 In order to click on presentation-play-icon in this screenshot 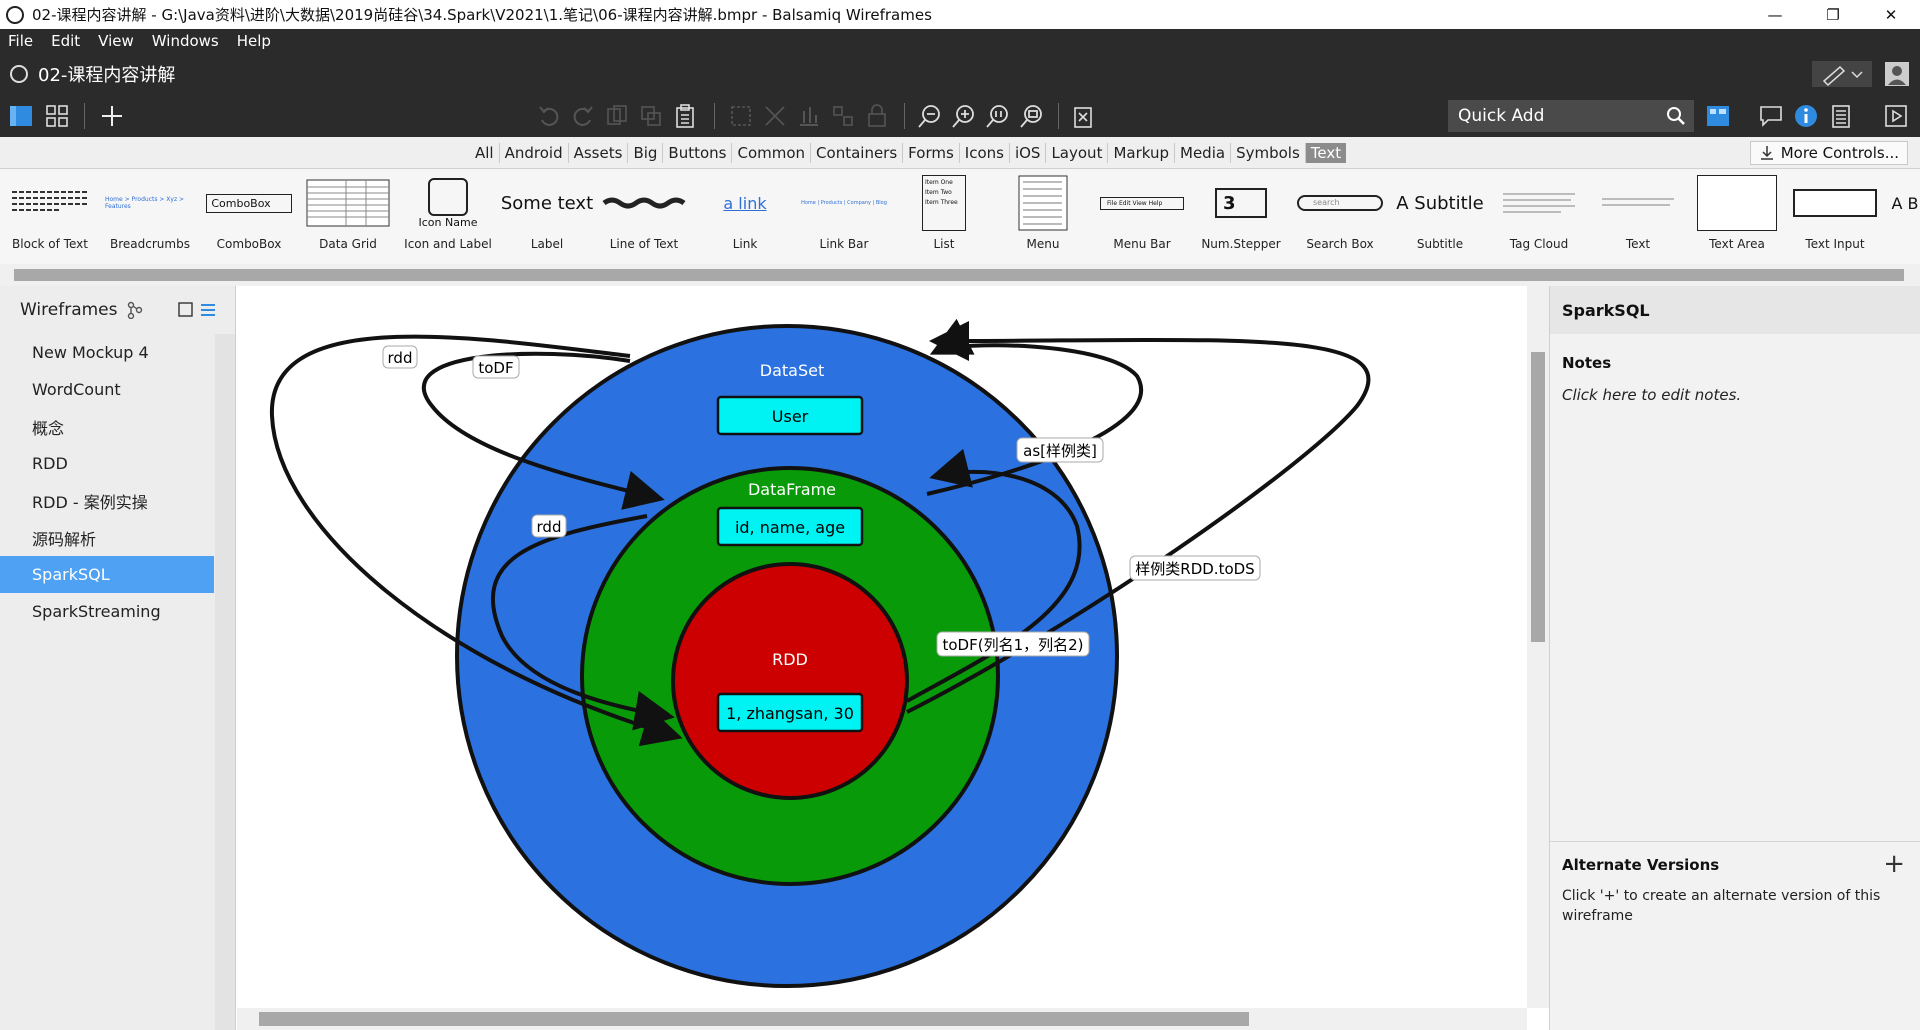, I will do `click(1896, 116)`.